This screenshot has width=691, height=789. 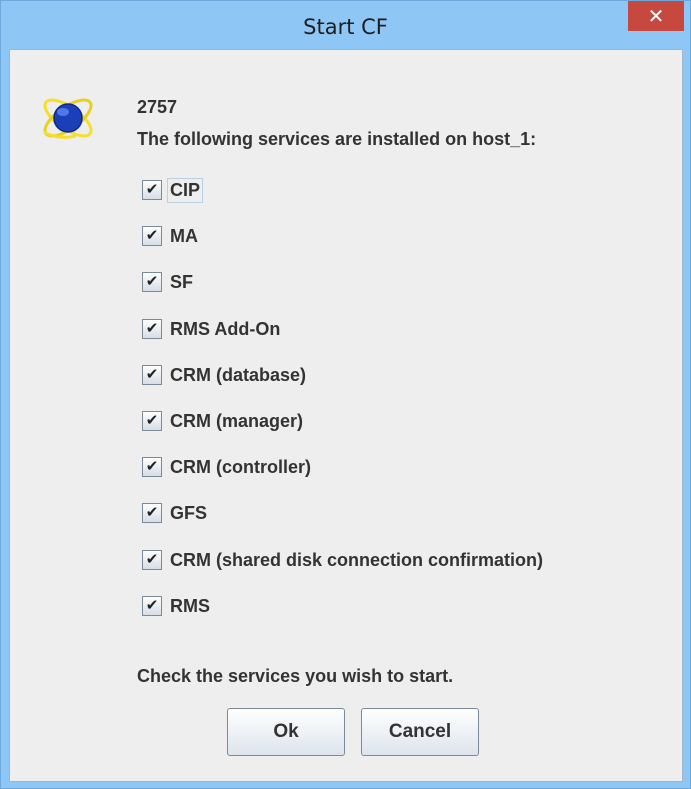 I want to click on service-checkbox-crm-manager: ✔ CRM (manager), so click(x=223, y=421).